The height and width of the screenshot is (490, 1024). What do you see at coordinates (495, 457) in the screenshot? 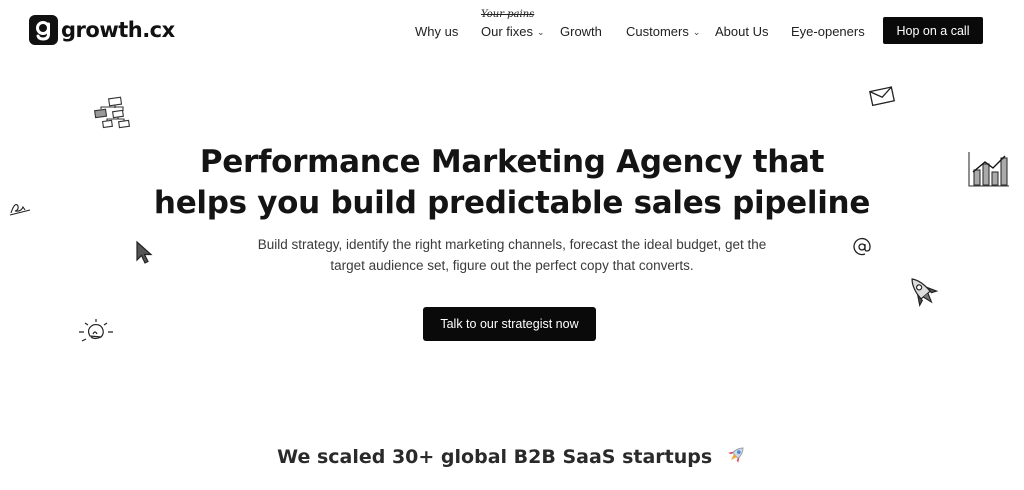
I see `social-proof-text: We scaled 30+ global B2B SaaS startups` at bounding box center [495, 457].